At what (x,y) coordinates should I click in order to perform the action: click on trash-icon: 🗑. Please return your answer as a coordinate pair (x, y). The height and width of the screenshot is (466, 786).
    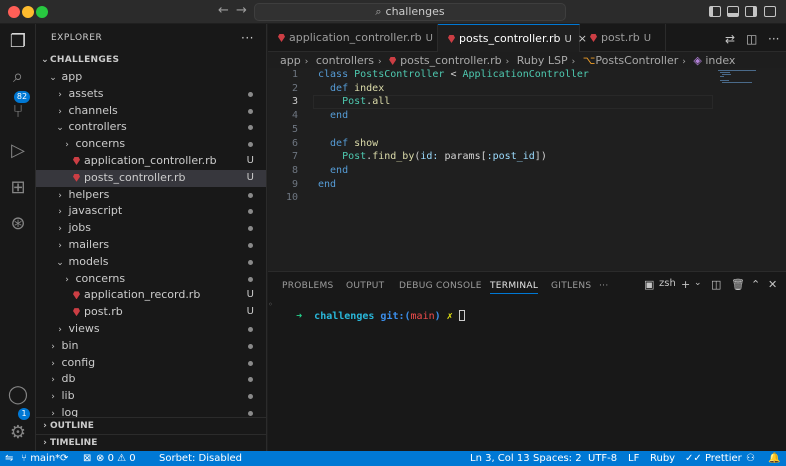
    Looking at the image, I should click on (738, 284).